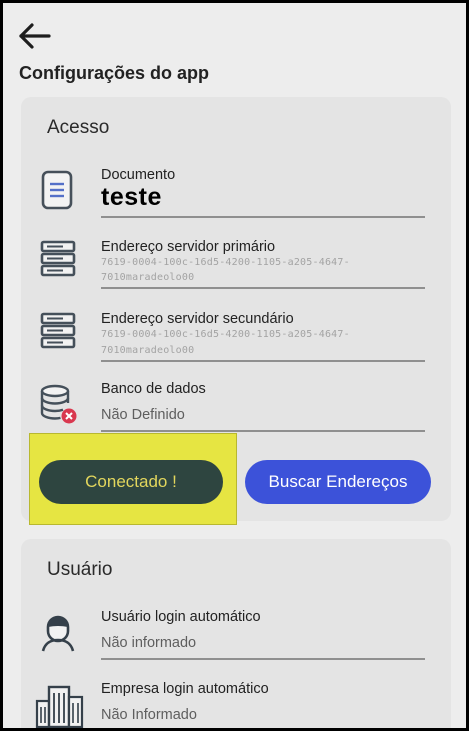 The width and height of the screenshot is (469, 731). What do you see at coordinates (131, 197) in the screenshot?
I see `documento-value: teste` at bounding box center [131, 197].